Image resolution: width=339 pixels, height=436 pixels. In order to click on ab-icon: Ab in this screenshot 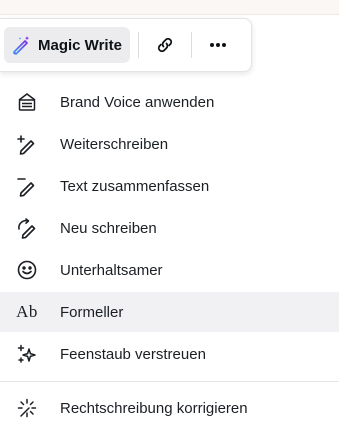, I will do `click(27, 312)`.